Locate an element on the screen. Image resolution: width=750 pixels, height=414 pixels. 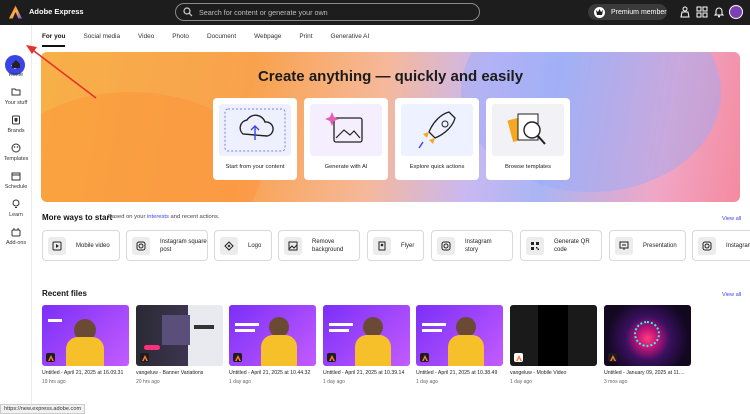
crown-icon is located at coordinates (599, 12).